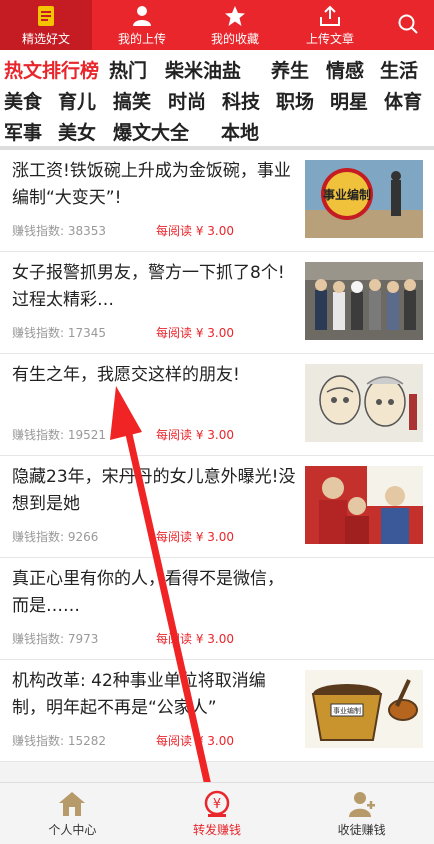 This screenshot has height=844, width=434. I want to click on category-row: 美食 育儿 搞笑 时尚 科技 职场 明星 体育, so click(219, 100).